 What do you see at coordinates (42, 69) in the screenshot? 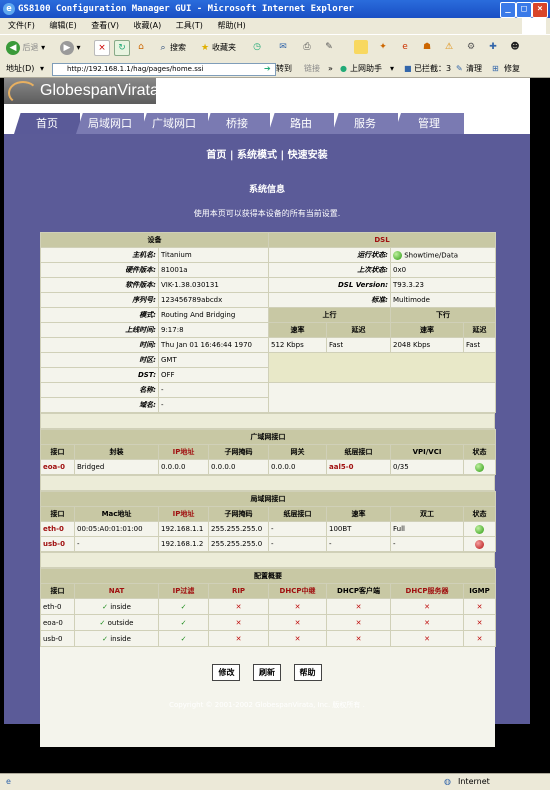
I see `address-dropdown-icon: ▾` at bounding box center [42, 69].